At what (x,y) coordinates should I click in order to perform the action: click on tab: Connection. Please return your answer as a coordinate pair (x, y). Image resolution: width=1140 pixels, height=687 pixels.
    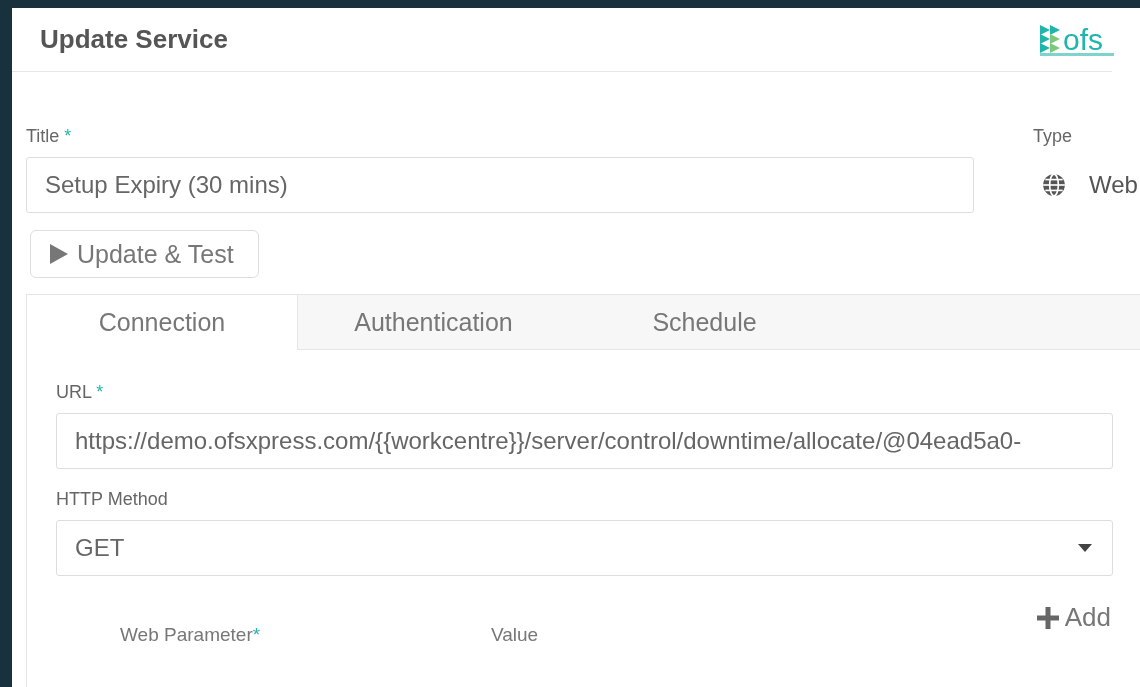
    Looking at the image, I should click on (162, 322).